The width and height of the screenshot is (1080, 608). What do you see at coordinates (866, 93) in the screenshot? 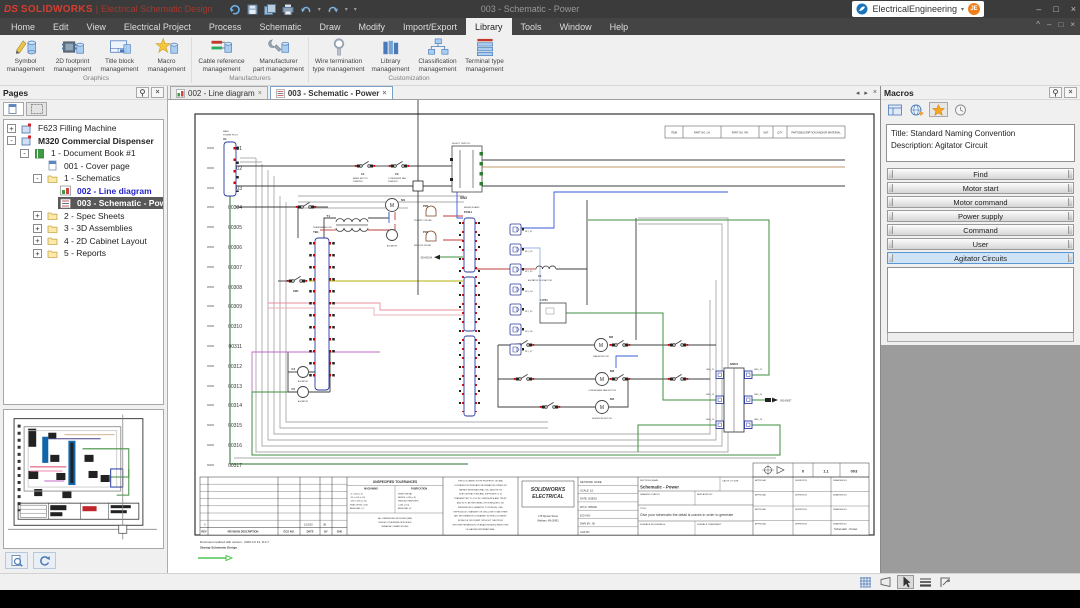
I see `tab-next-icon: ▸` at bounding box center [866, 93].